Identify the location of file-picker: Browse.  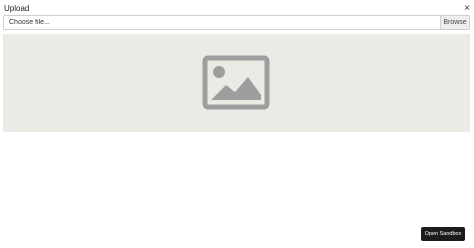
(236, 22).